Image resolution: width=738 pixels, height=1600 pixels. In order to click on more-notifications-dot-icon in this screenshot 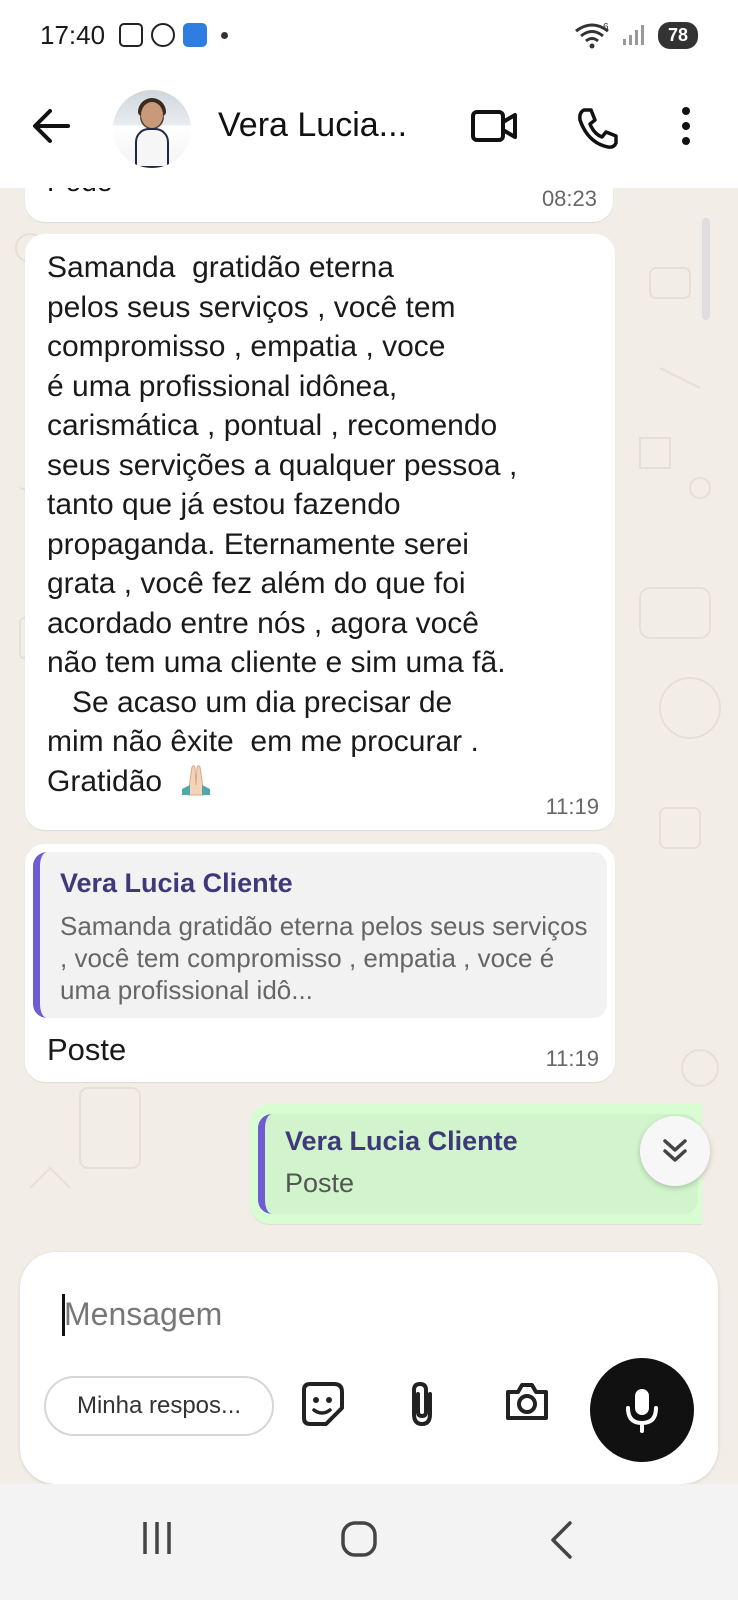, I will do `click(225, 35)`.